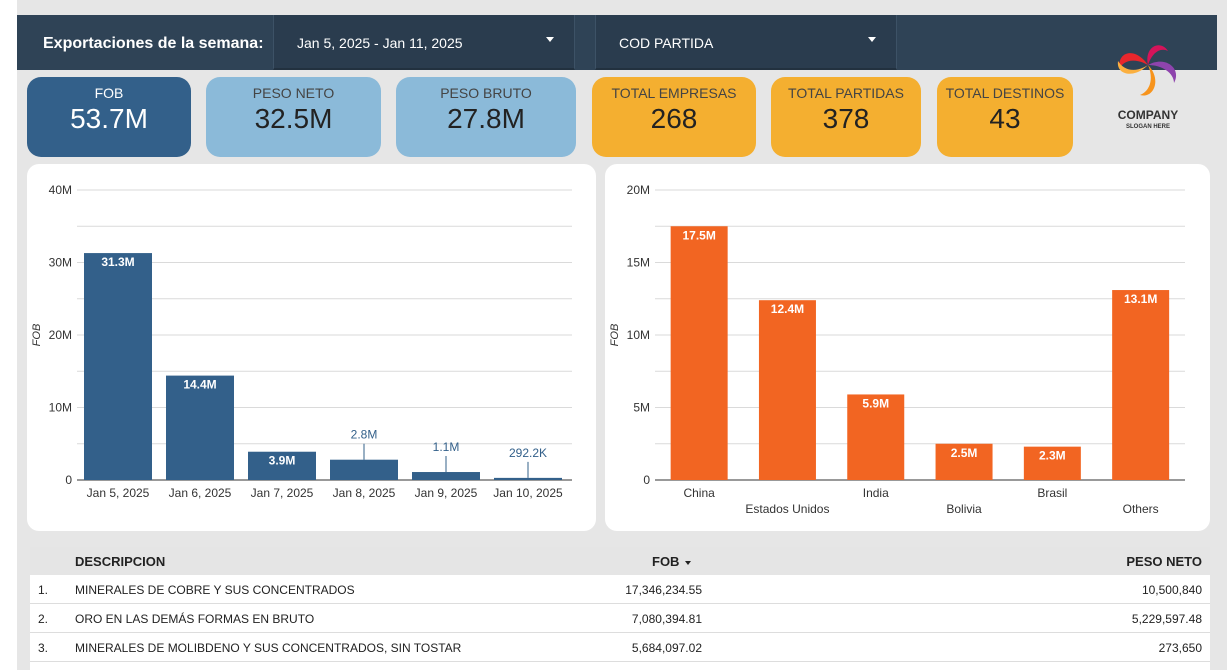 The height and width of the screenshot is (670, 1227). Describe the element at coordinates (118, 493) in the screenshot. I see `x-tick-label: Jan 5, 2025` at that location.